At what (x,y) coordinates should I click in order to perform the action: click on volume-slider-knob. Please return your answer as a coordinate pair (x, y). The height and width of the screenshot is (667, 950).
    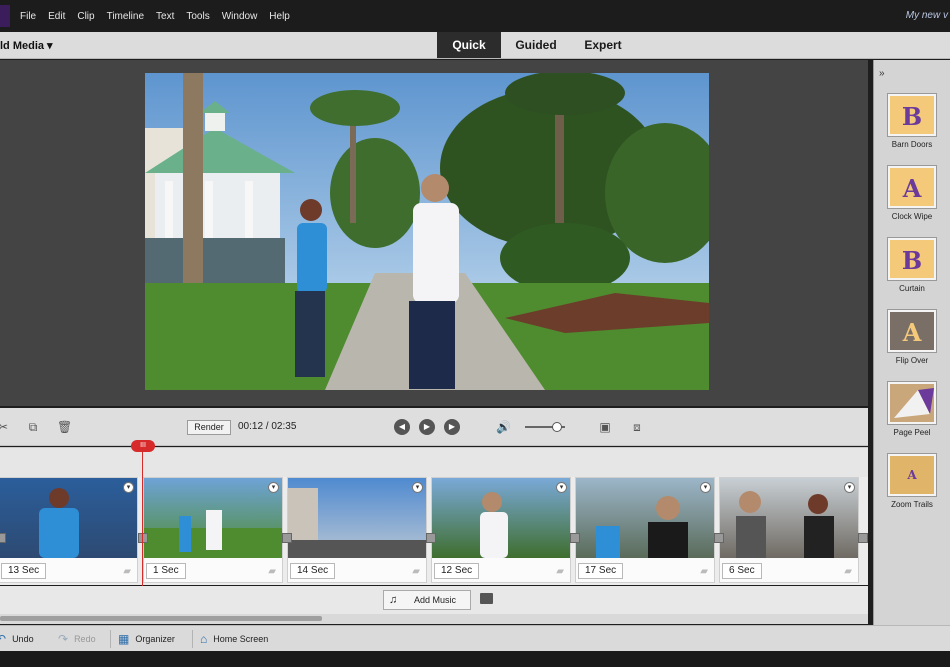
    Looking at the image, I should click on (557, 427).